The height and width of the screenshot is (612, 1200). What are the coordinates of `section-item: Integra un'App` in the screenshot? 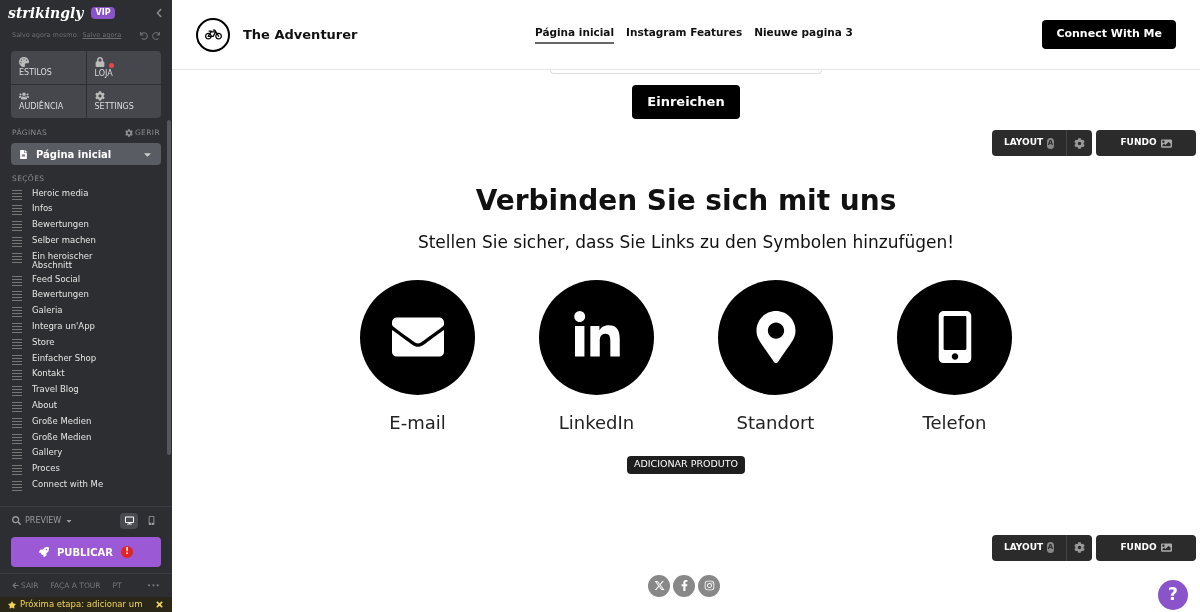 It's located at (86, 328).